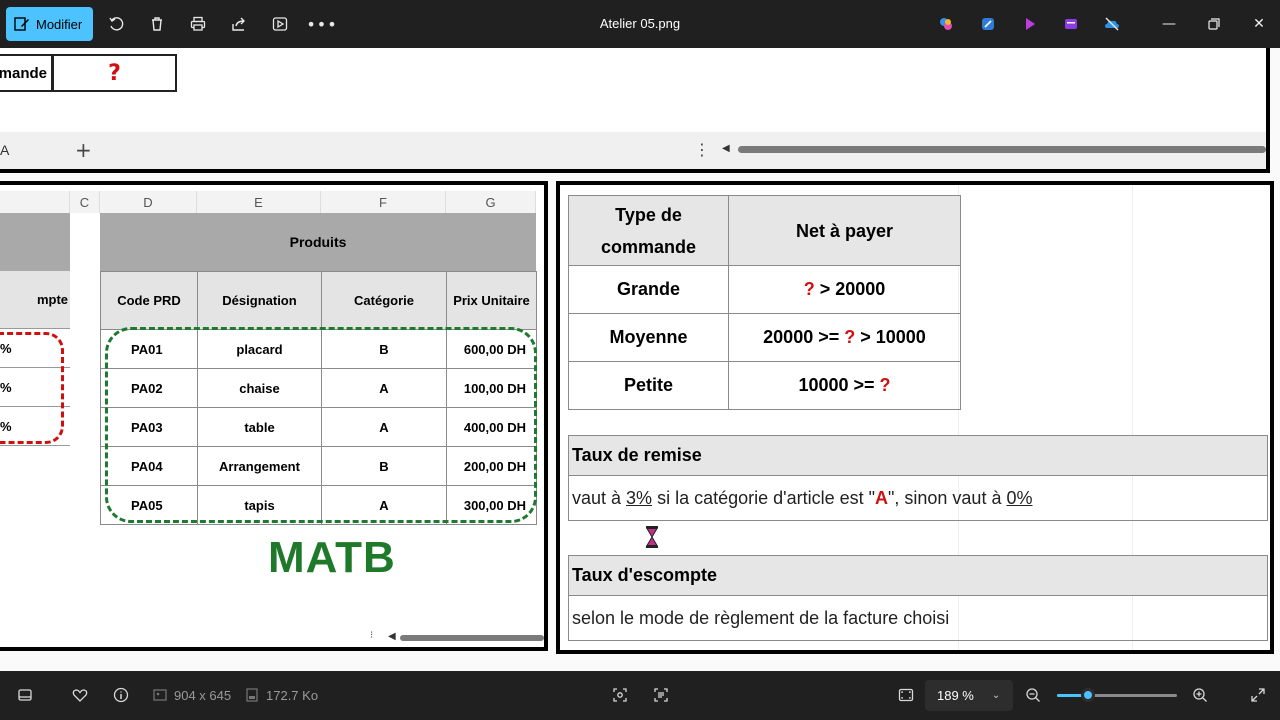 This screenshot has height=720, width=1280. I want to click on onedrive-off-icon, so click(1112, 24).